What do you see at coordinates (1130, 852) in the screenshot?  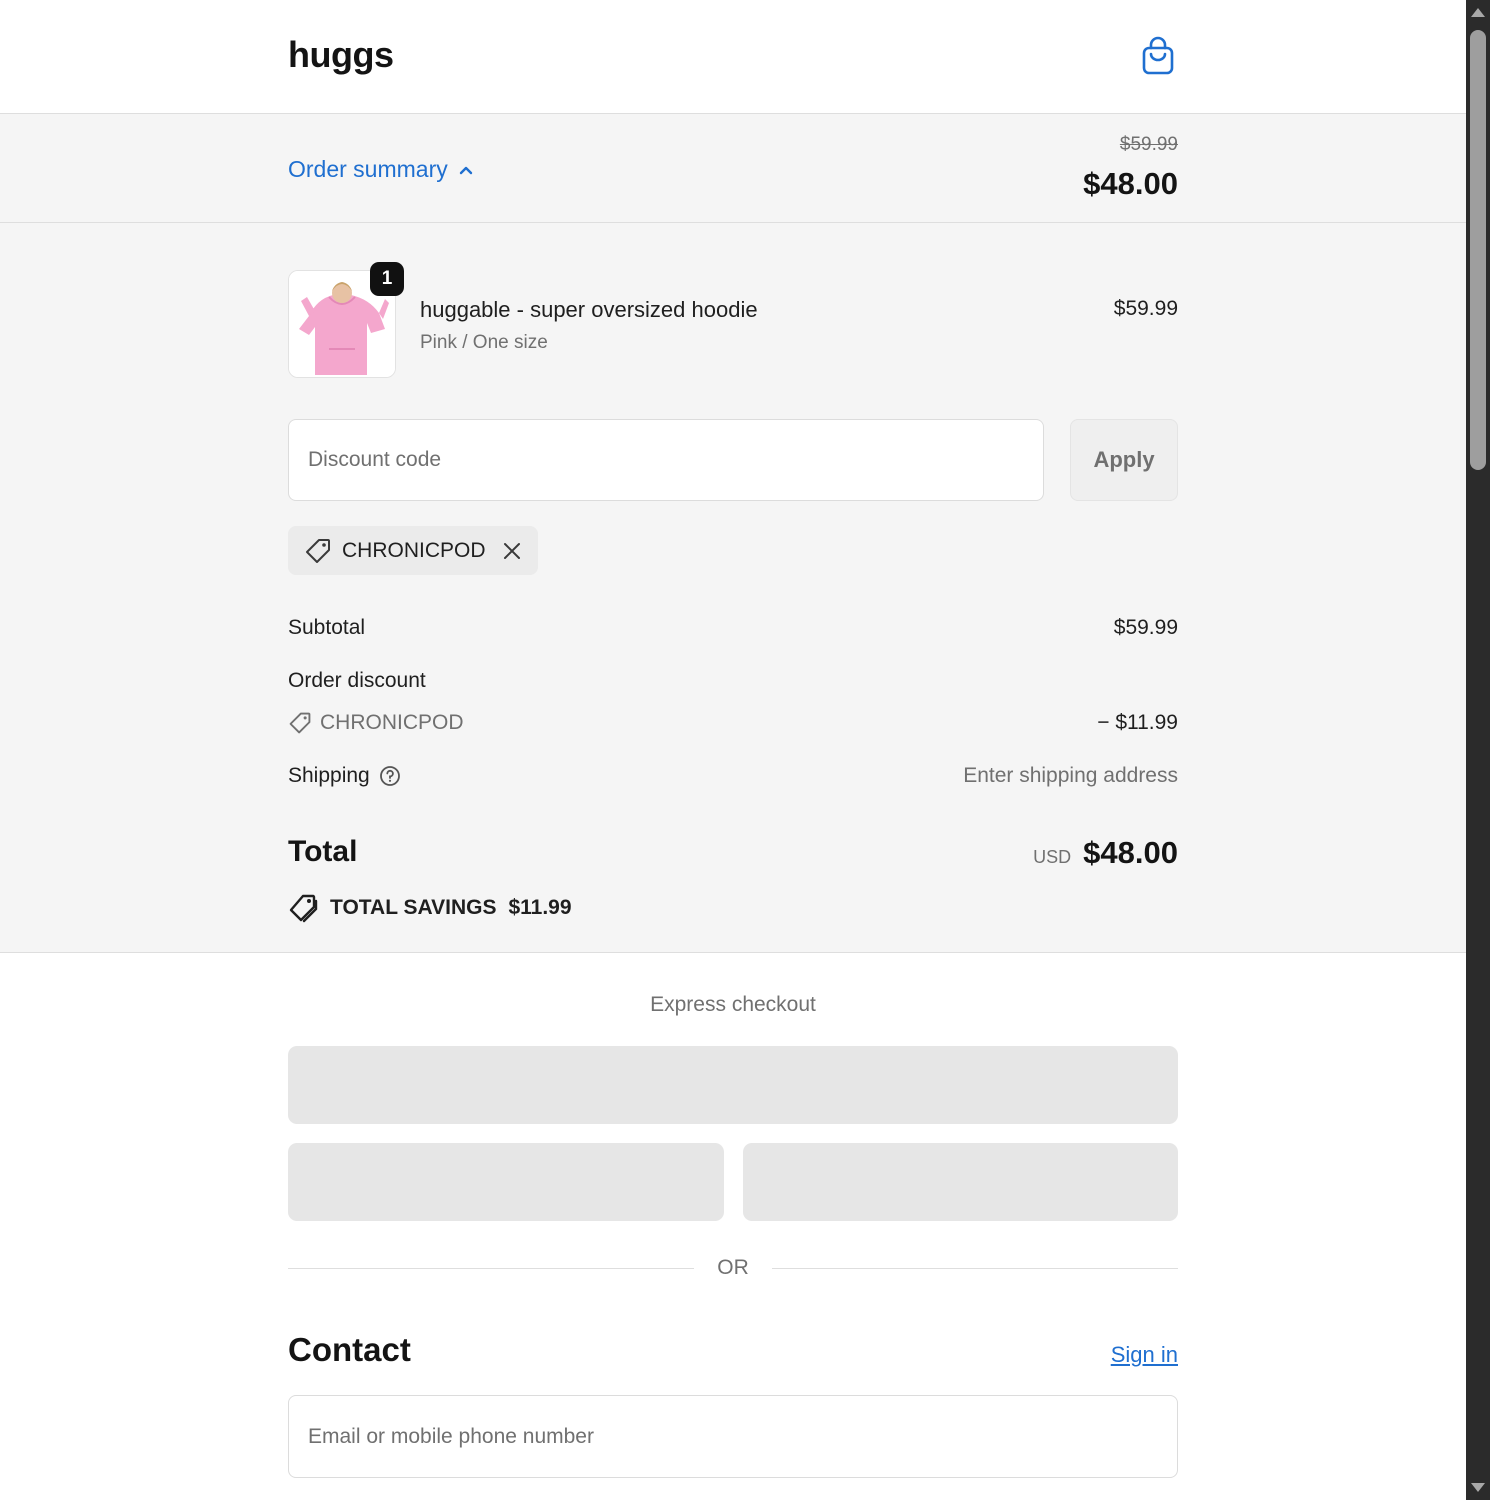 I see `total-value: $48.00` at bounding box center [1130, 852].